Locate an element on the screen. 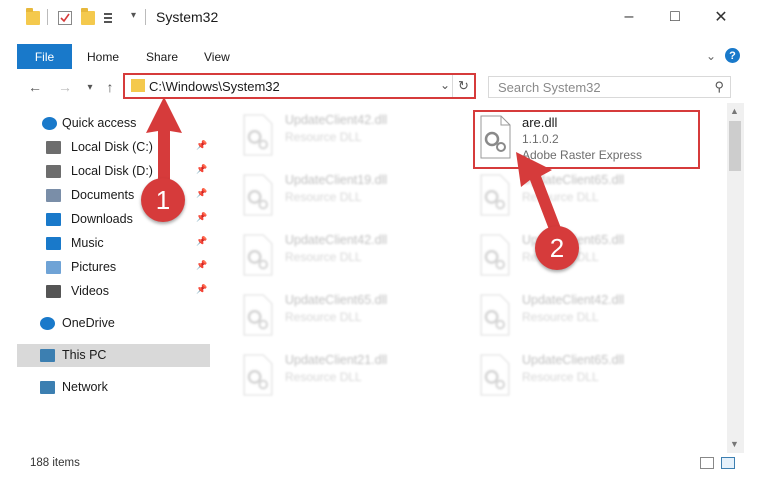  selected-file-name: are.dll is located at coordinates (539, 122).